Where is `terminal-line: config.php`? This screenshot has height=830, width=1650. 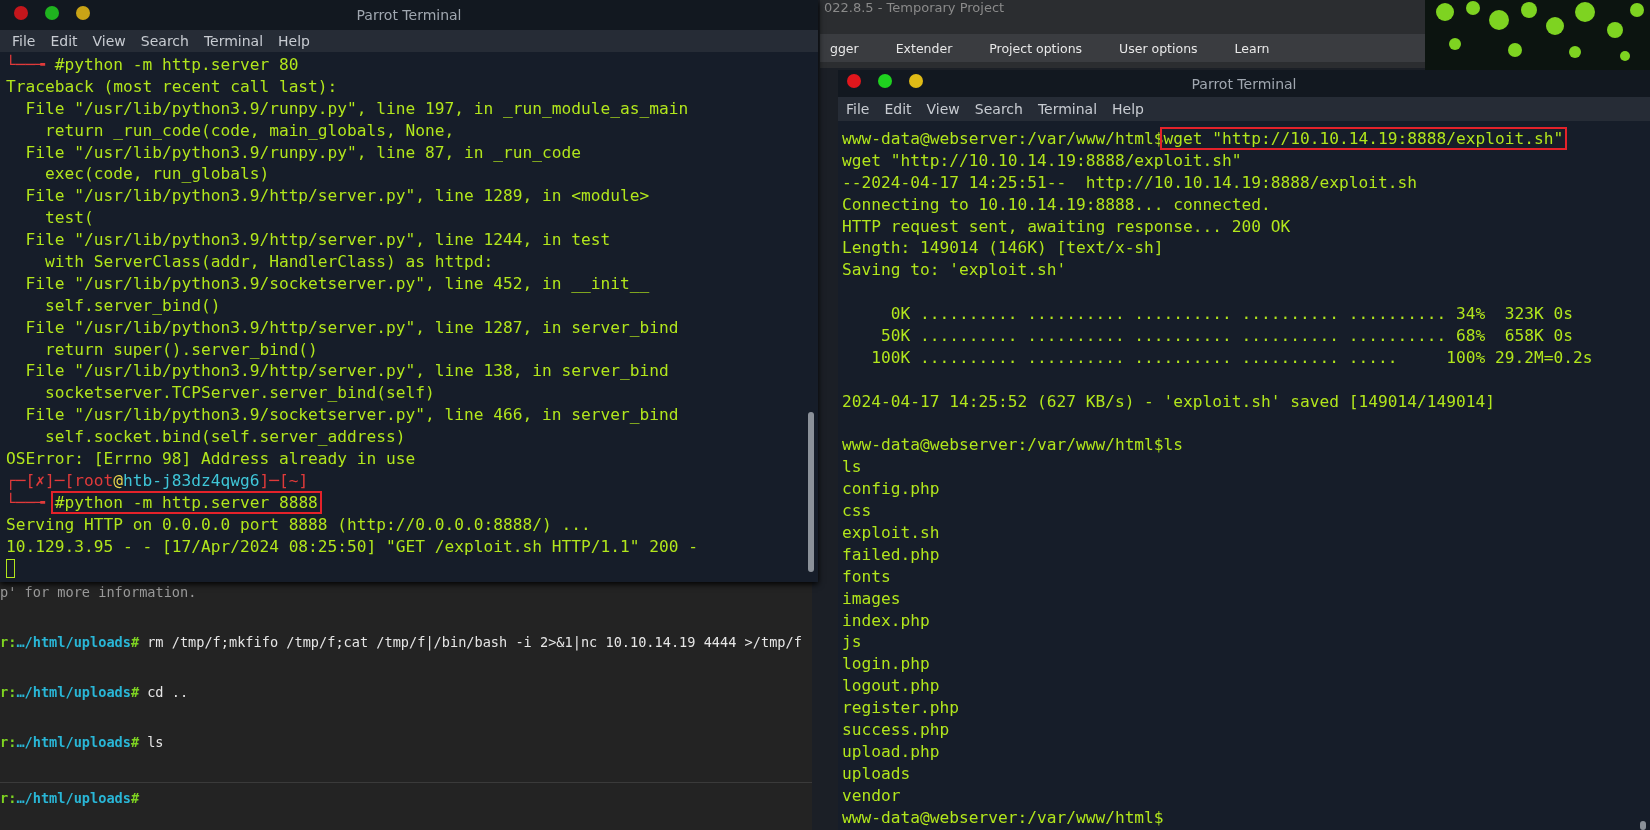
terminal-line: config.php is located at coordinates (891, 489).